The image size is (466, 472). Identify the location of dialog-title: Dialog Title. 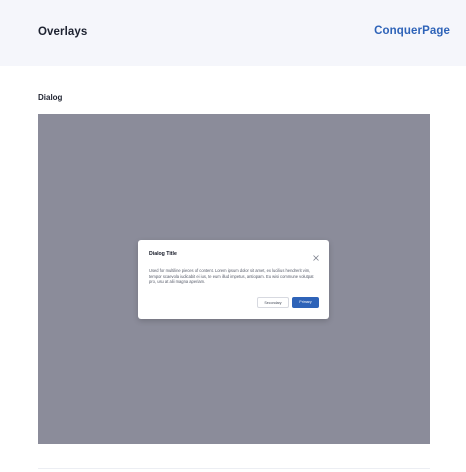
(163, 254).